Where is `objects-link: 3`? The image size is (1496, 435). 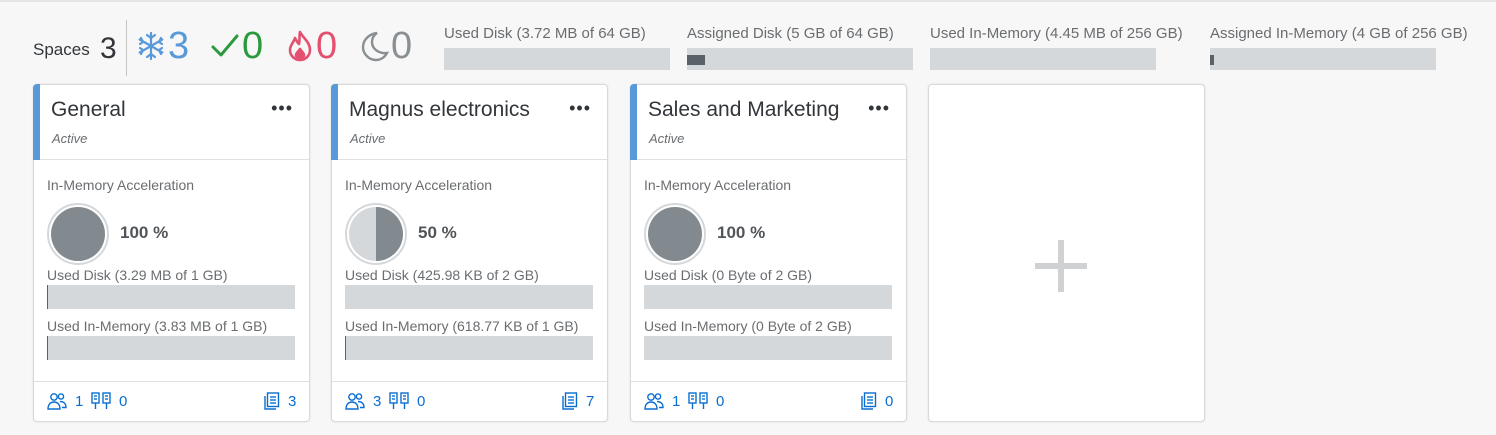 objects-link: 3 is located at coordinates (279, 401).